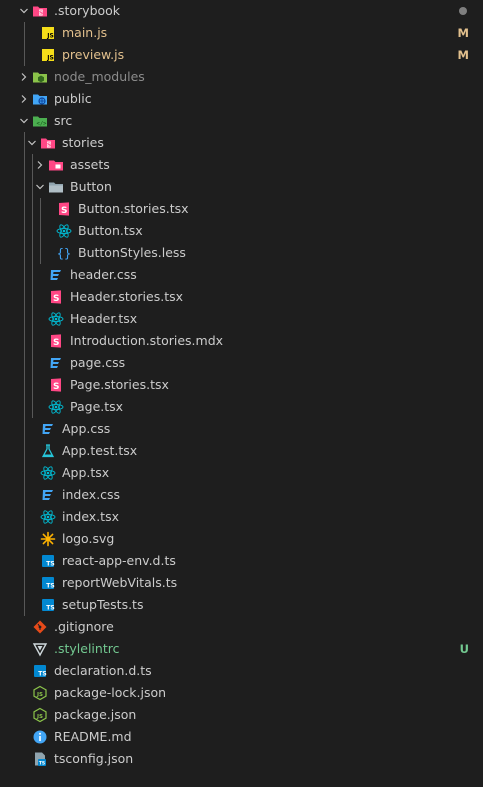  I want to click on indent-guide-button-folder, so click(40, 231).